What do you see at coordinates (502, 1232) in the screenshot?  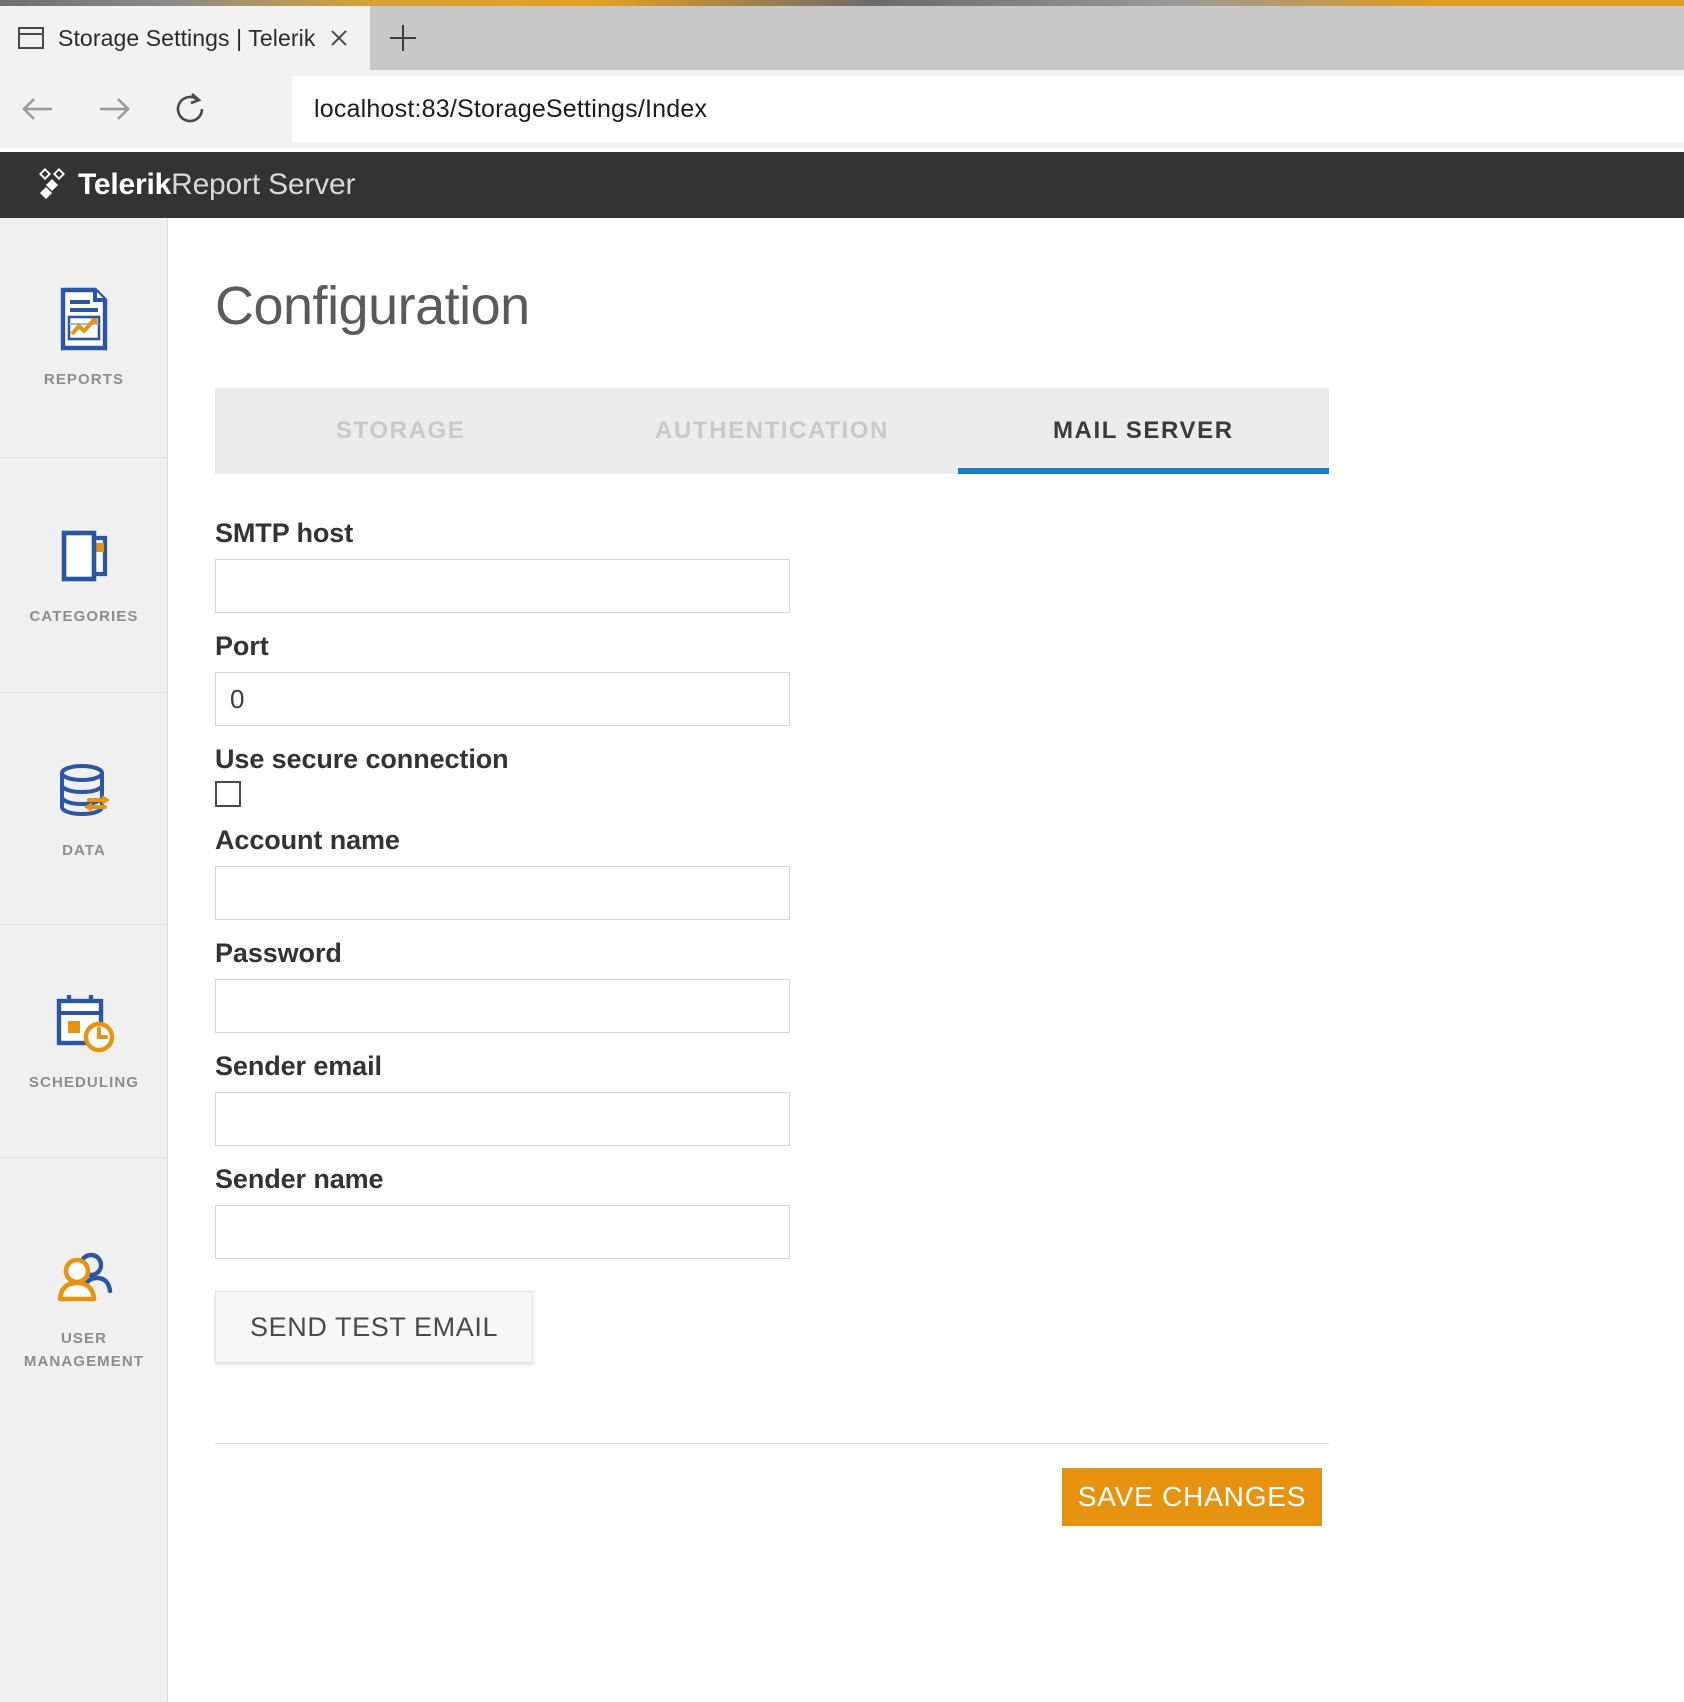 I see `sender-name-input` at bounding box center [502, 1232].